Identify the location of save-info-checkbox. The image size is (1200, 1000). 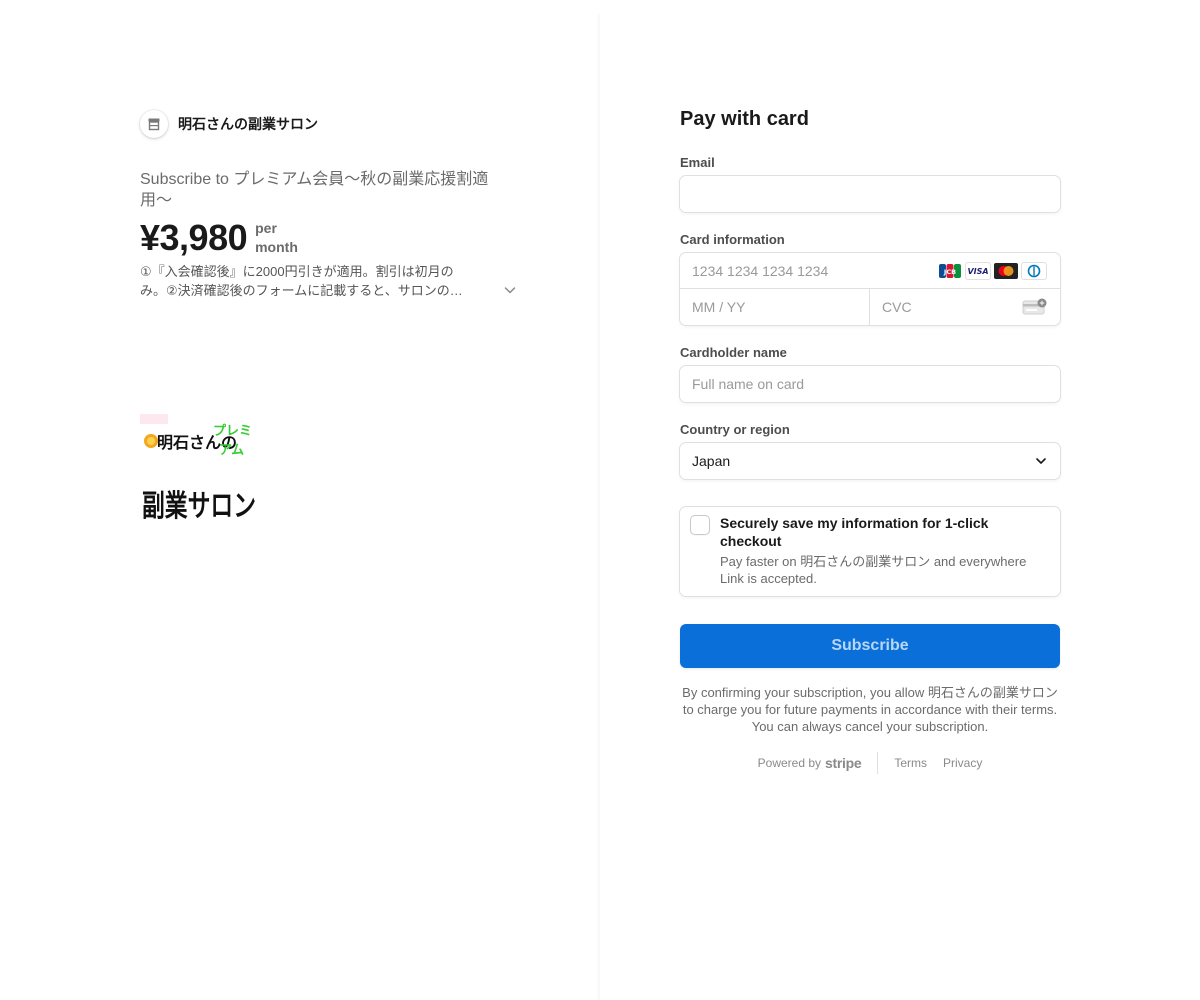
(700, 525).